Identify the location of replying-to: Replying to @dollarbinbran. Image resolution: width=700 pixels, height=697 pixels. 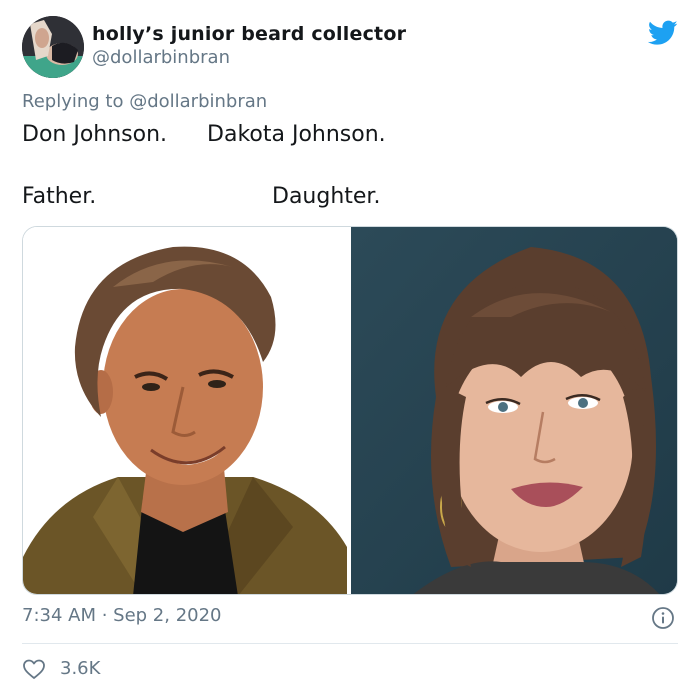
(144, 102).